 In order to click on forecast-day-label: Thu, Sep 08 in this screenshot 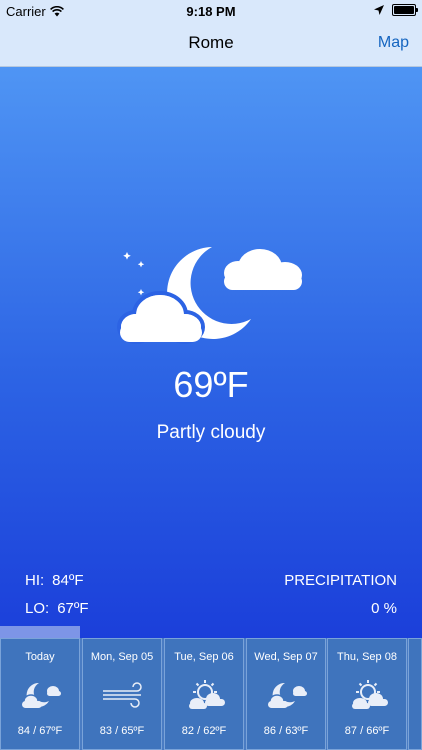, I will do `click(367, 657)`.